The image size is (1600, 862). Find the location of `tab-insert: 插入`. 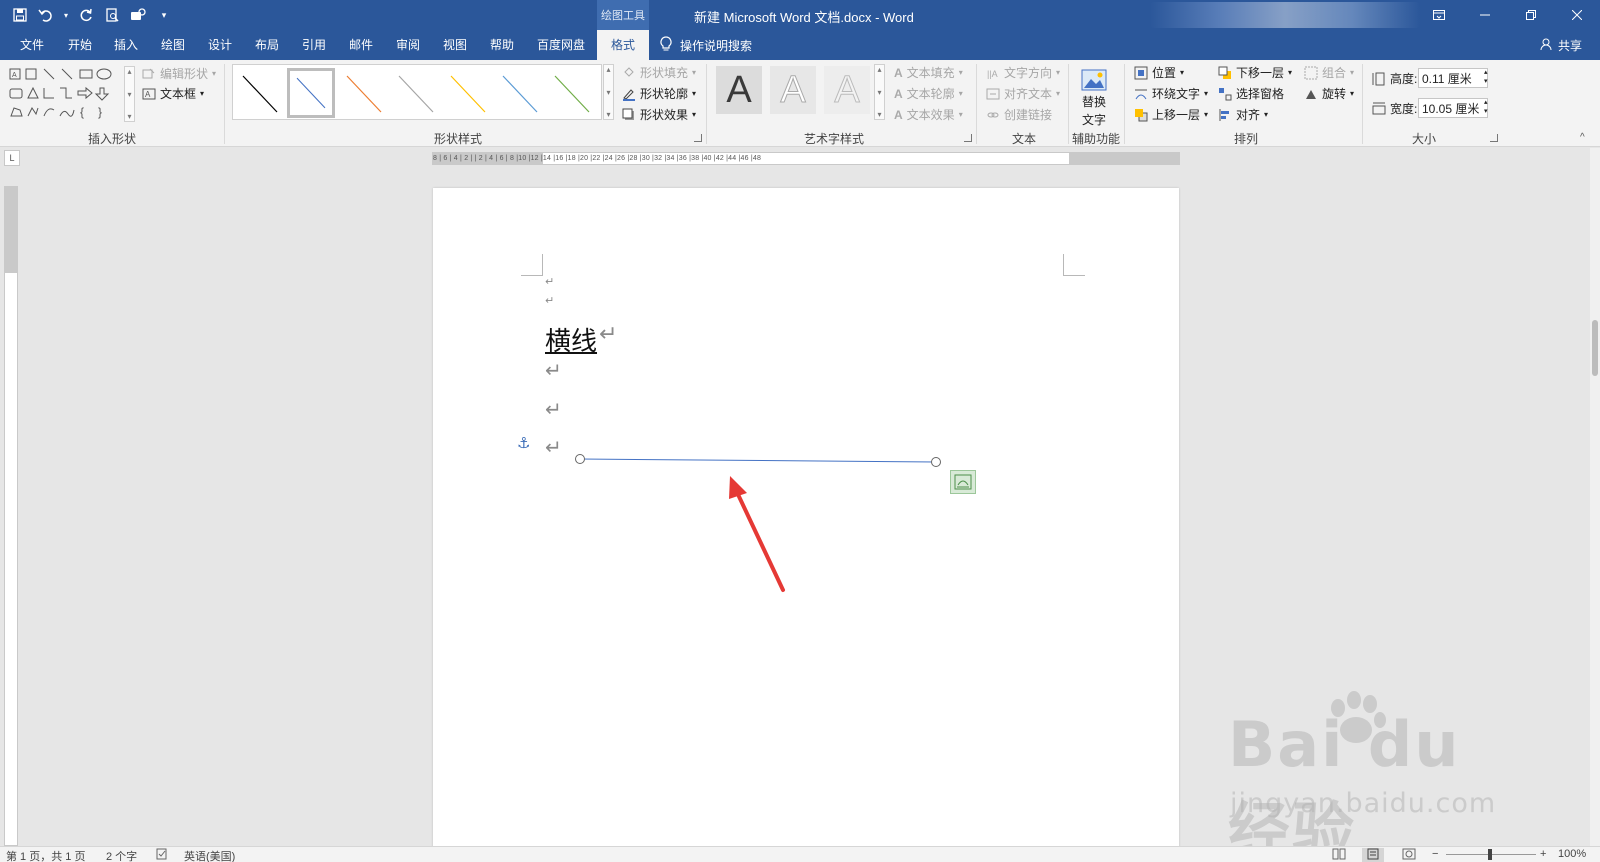

tab-insert: 插入 is located at coordinates (126, 45).